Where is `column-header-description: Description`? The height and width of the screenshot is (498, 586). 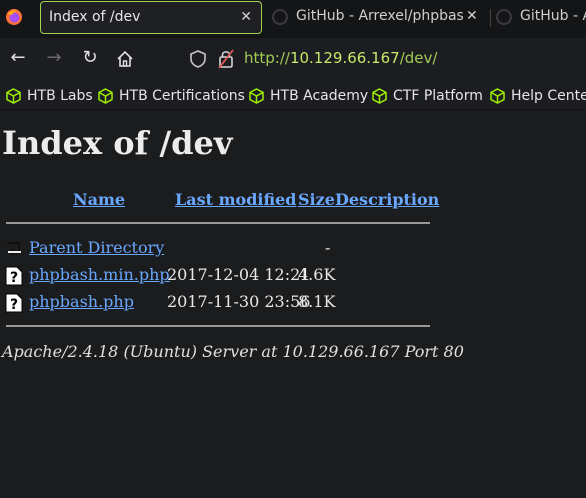 column-header-description: Description is located at coordinates (387, 199).